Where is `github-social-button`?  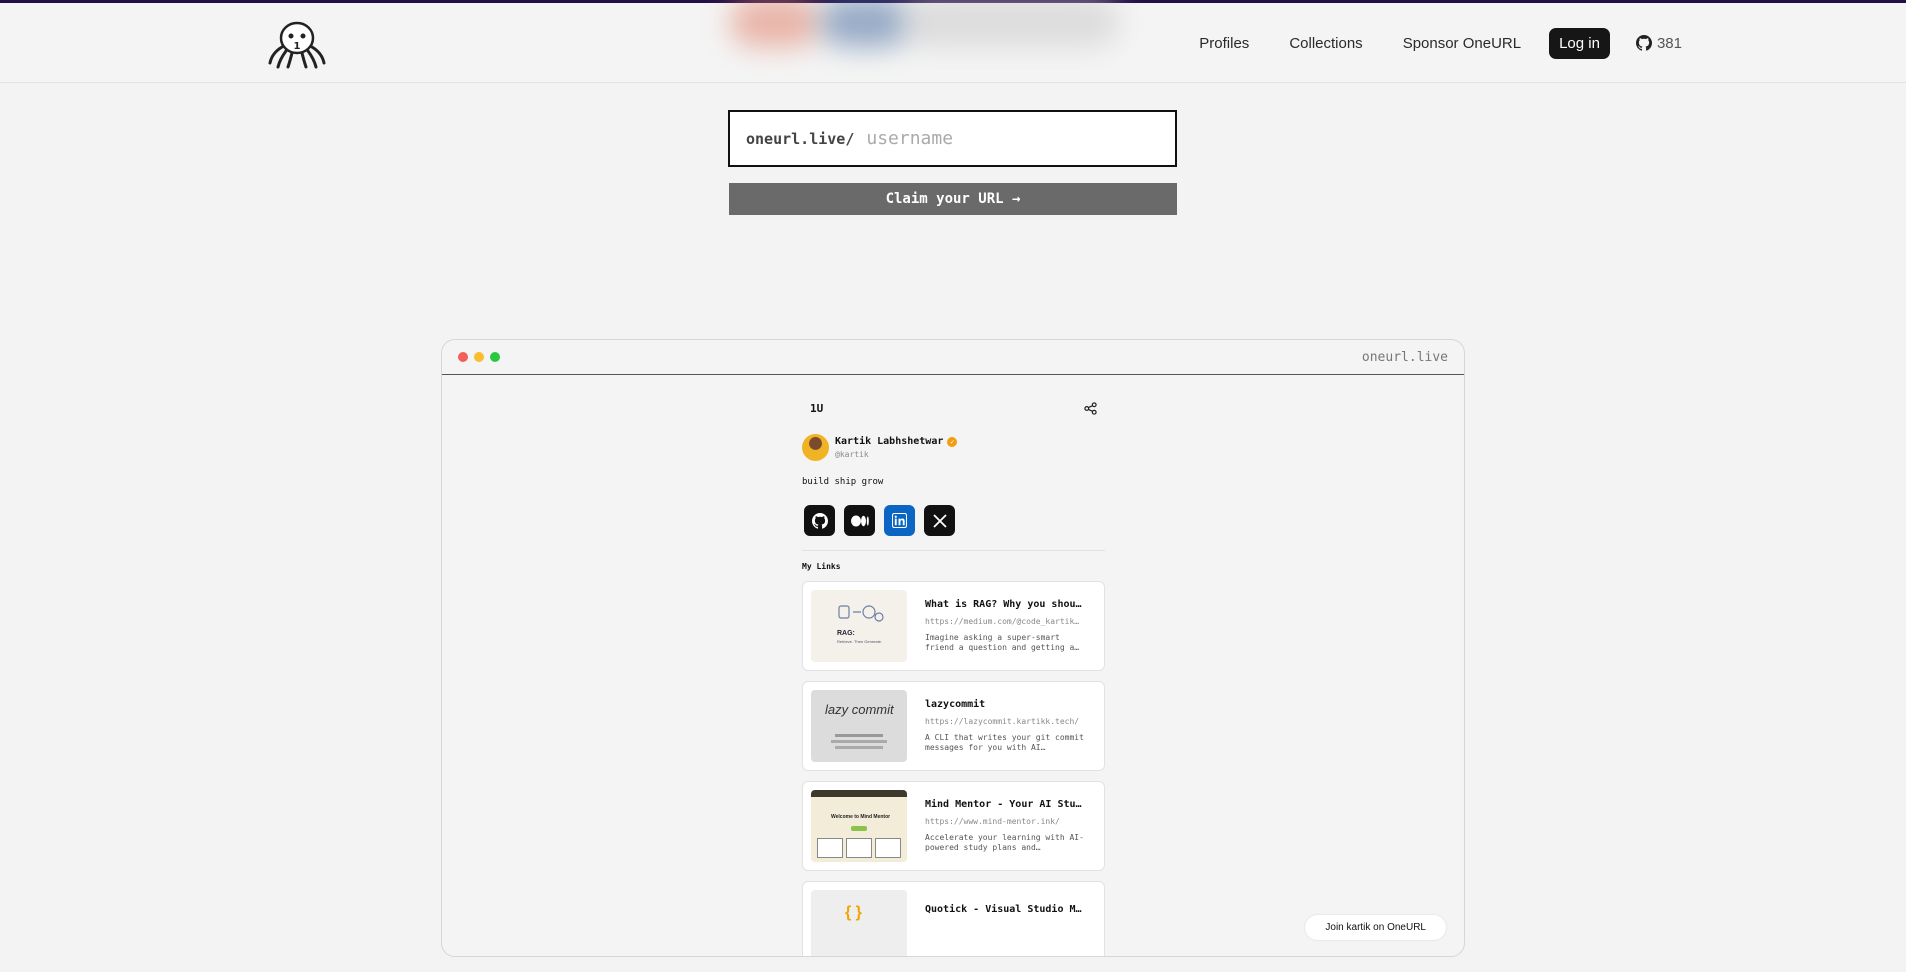
github-social-button is located at coordinates (819, 520).